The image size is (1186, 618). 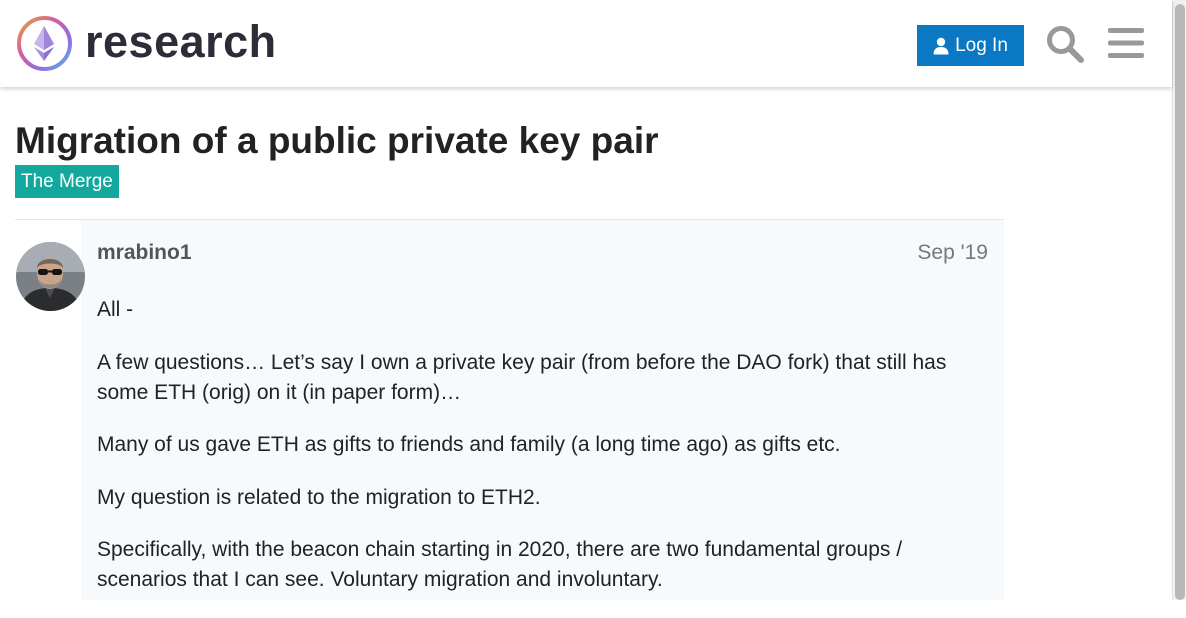 I want to click on hamburger-menu-icon, so click(x=1126, y=43).